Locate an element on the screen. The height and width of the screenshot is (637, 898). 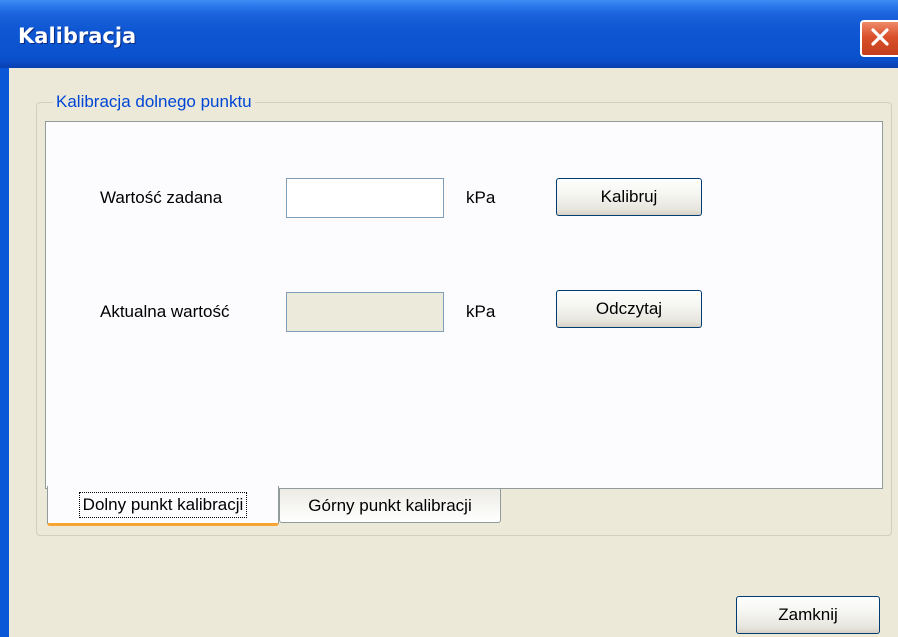
read-button: Odczytaj is located at coordinates (629, 309).